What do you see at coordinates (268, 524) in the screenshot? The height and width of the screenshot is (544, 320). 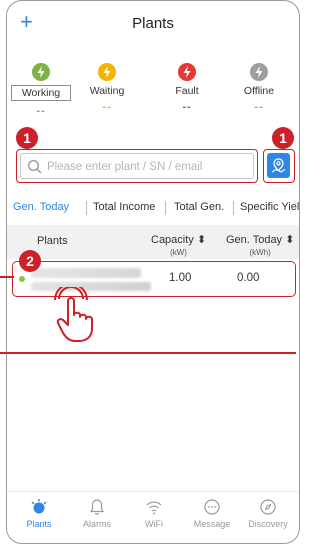 I see `nav-label: Discovery` at bounding box center [268, 524].